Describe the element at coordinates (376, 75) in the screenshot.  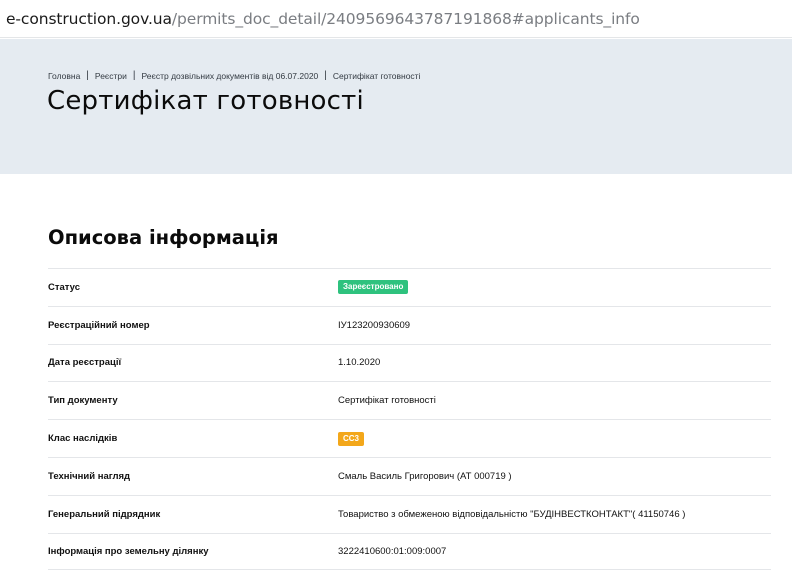
I see `breadcrumb-current: Сертифікат готовності` at that location.